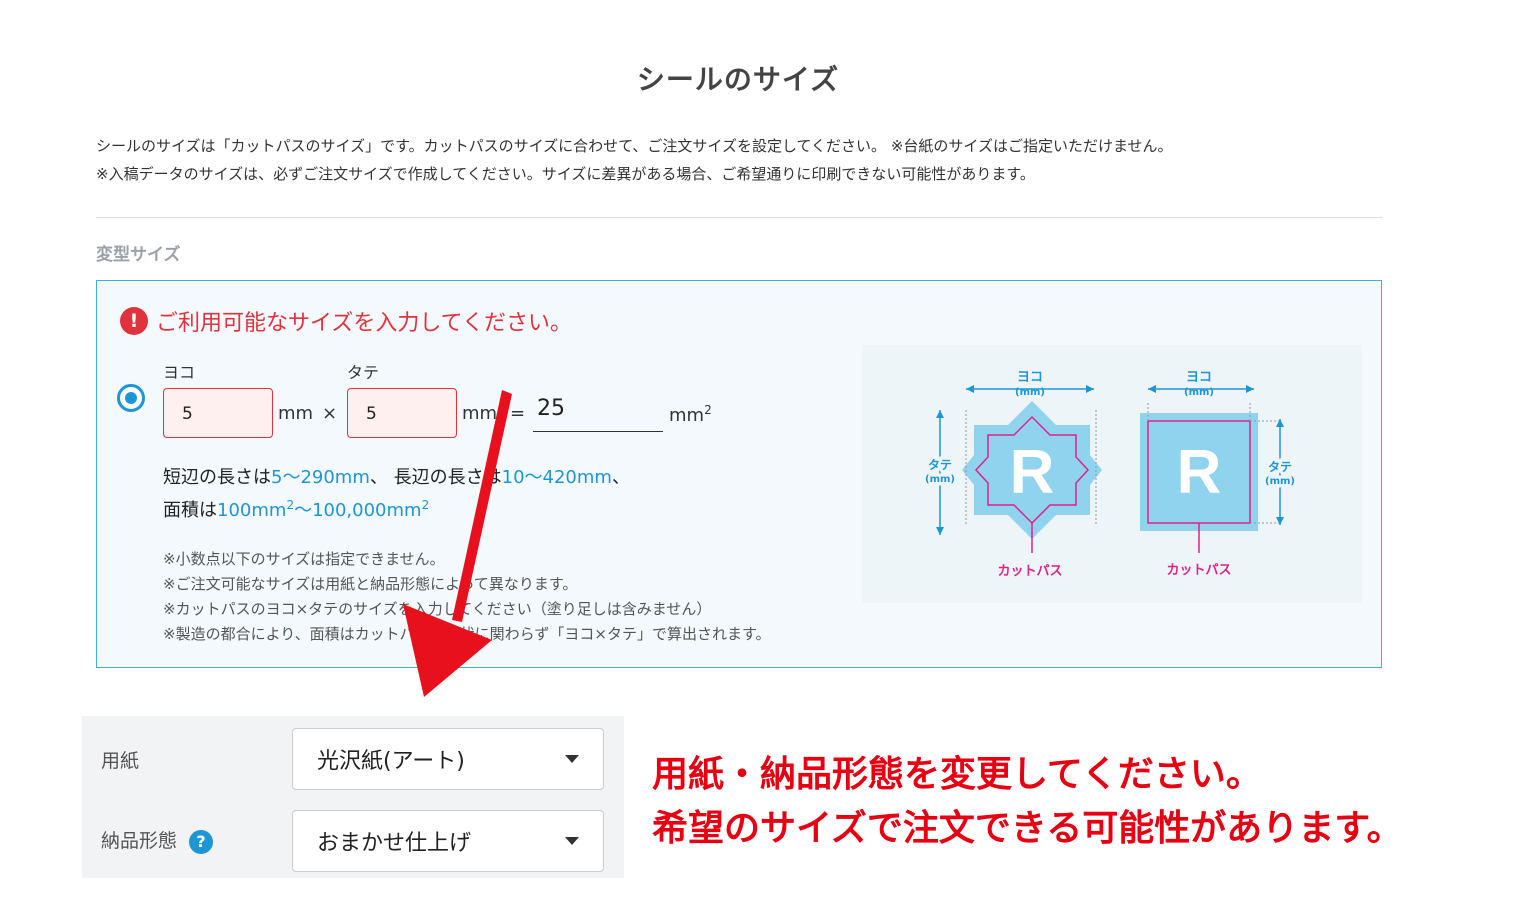  Describe the element at coordinates (739, 217) in the screenshot. I see `divider` at that location.